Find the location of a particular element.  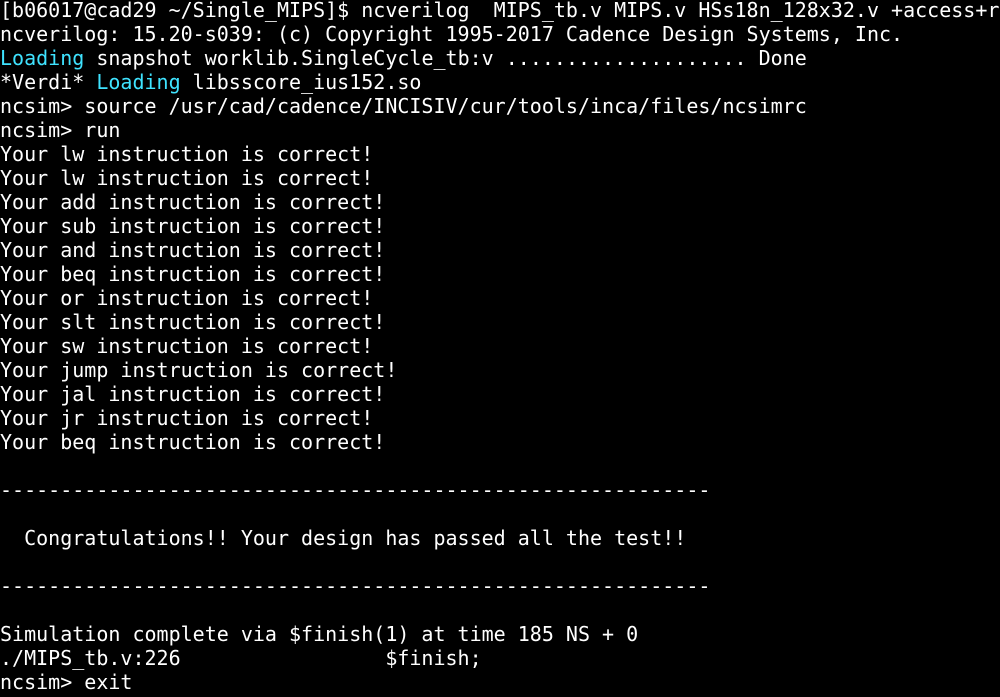

terminal-line-result: Your slt instruction is correct! is located at coordinates (193, 322).